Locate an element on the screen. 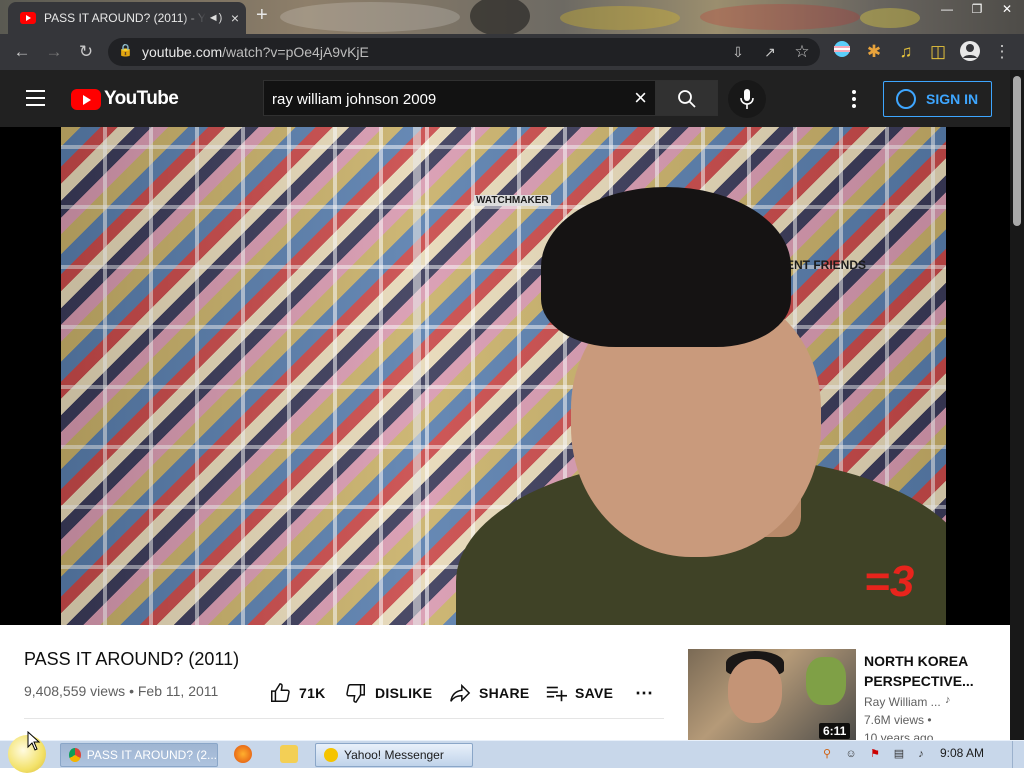 The width and height of the screenshot is (1024, 773). search-input is located at coordinates (442, 99).